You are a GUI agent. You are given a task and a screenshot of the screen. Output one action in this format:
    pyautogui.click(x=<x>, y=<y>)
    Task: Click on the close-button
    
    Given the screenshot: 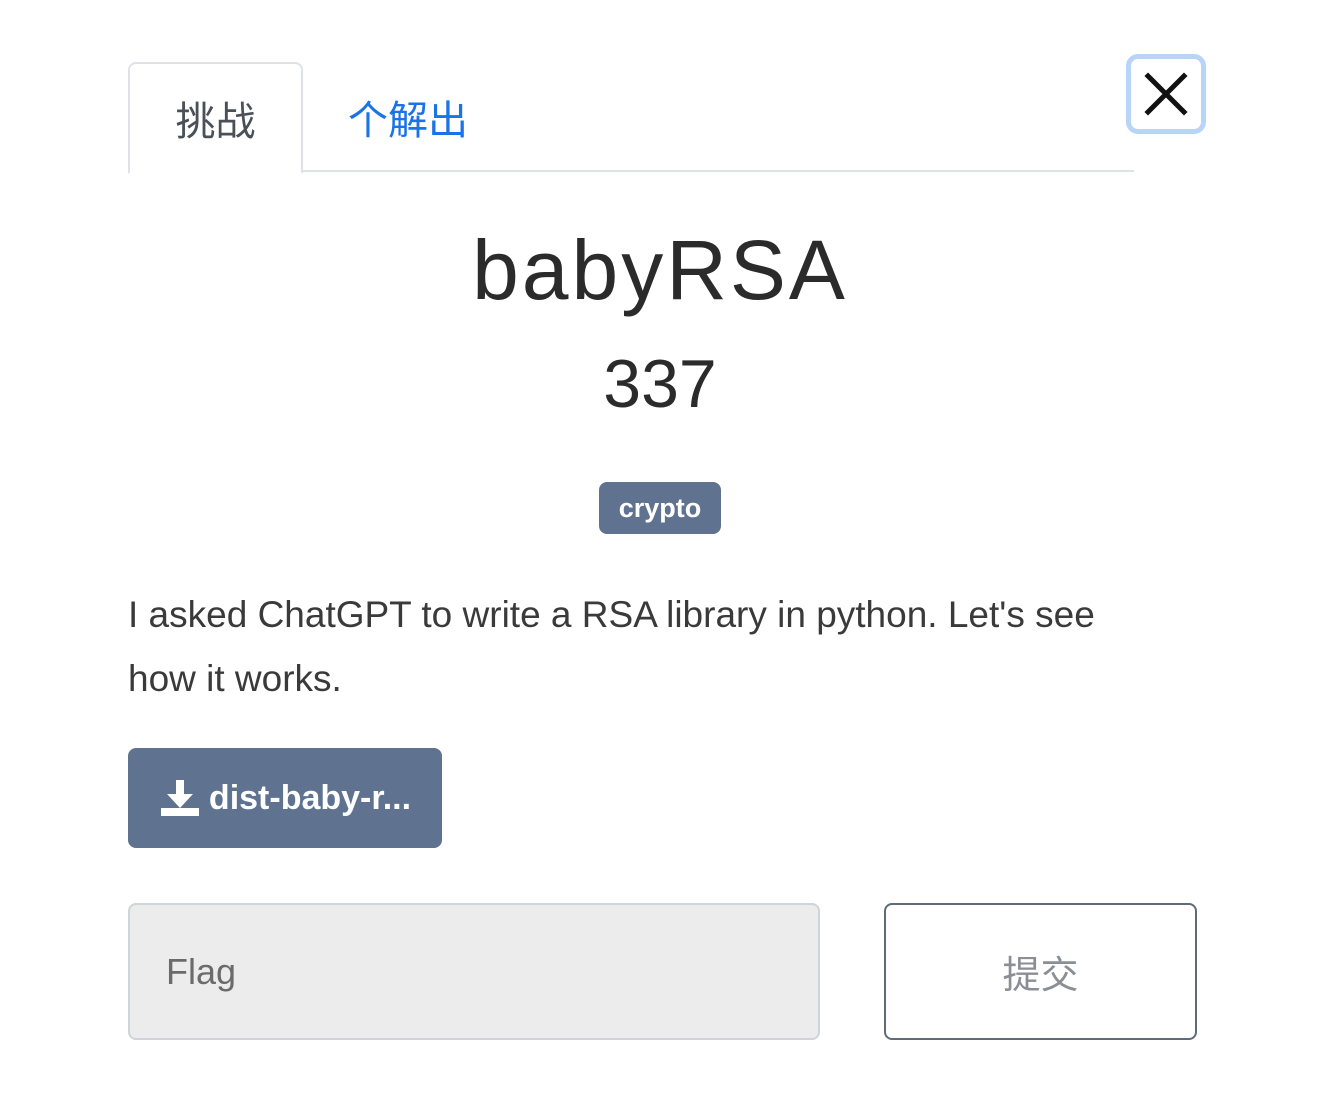 What is the action you would take?
    pyautogui.click(x=1166, y=94)
    